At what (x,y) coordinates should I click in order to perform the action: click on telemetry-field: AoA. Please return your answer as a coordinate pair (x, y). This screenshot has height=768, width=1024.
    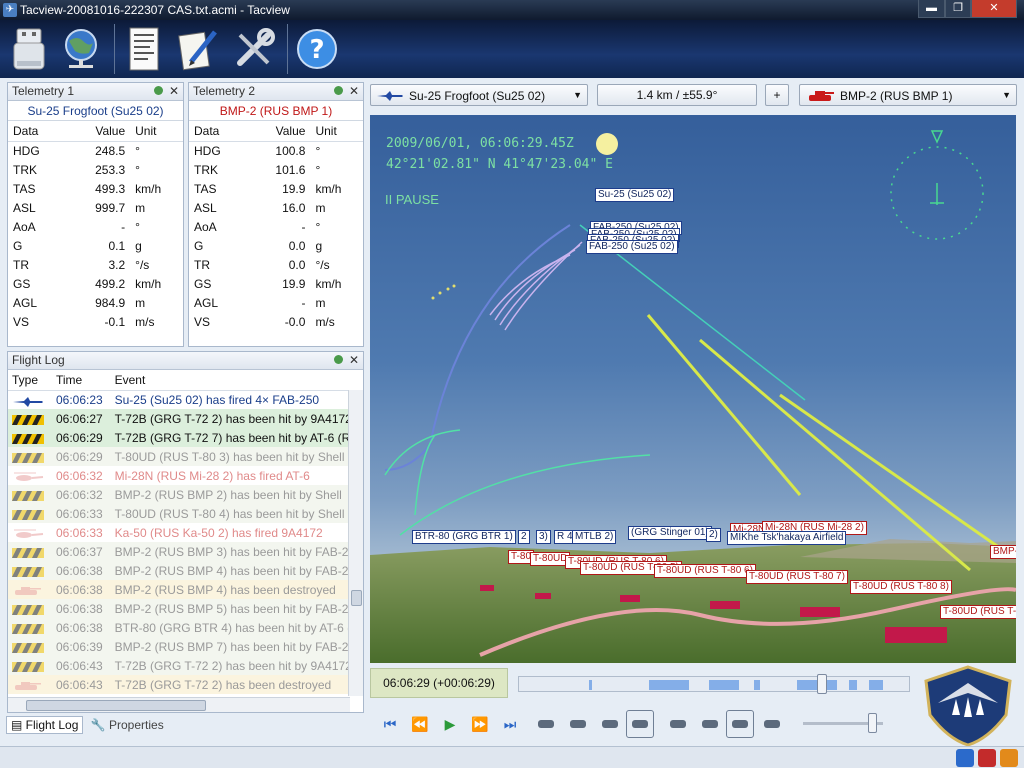
    Looking at the image, I should click on (205, 226).